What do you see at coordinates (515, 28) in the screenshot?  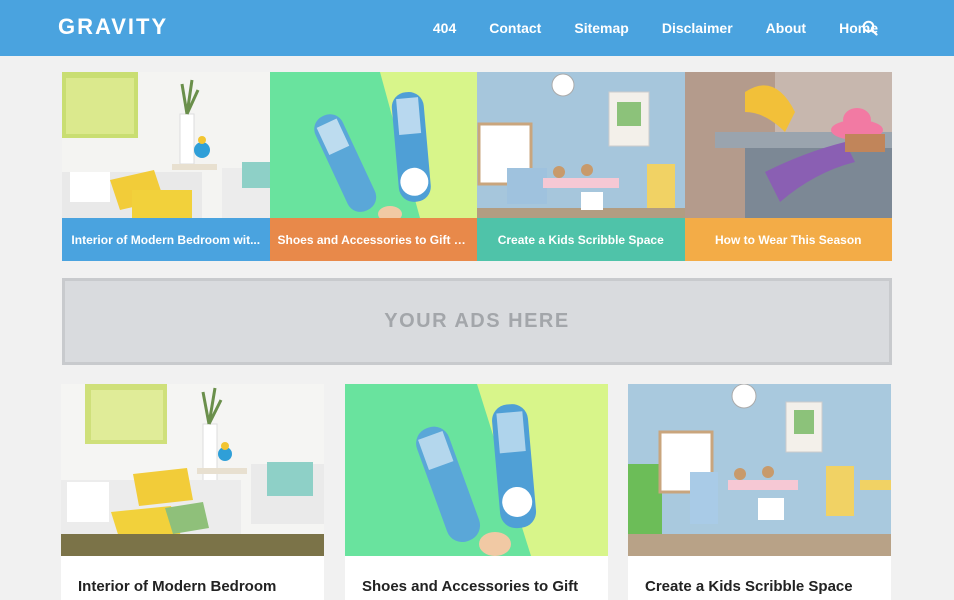 I see `nav-item-contact: Contact` at bounding box center [515, 28].